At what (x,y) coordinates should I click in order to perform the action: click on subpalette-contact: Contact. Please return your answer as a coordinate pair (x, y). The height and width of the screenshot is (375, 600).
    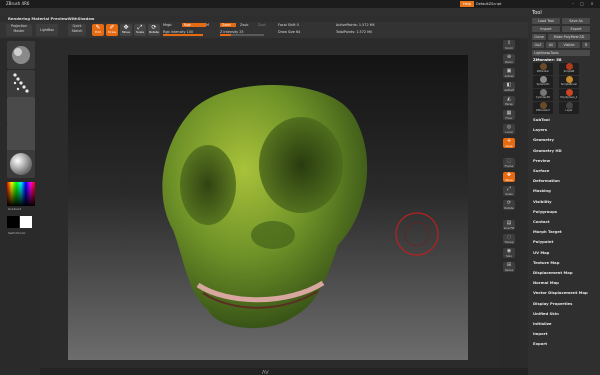
    Looking at the image, I should click on (541, 221).